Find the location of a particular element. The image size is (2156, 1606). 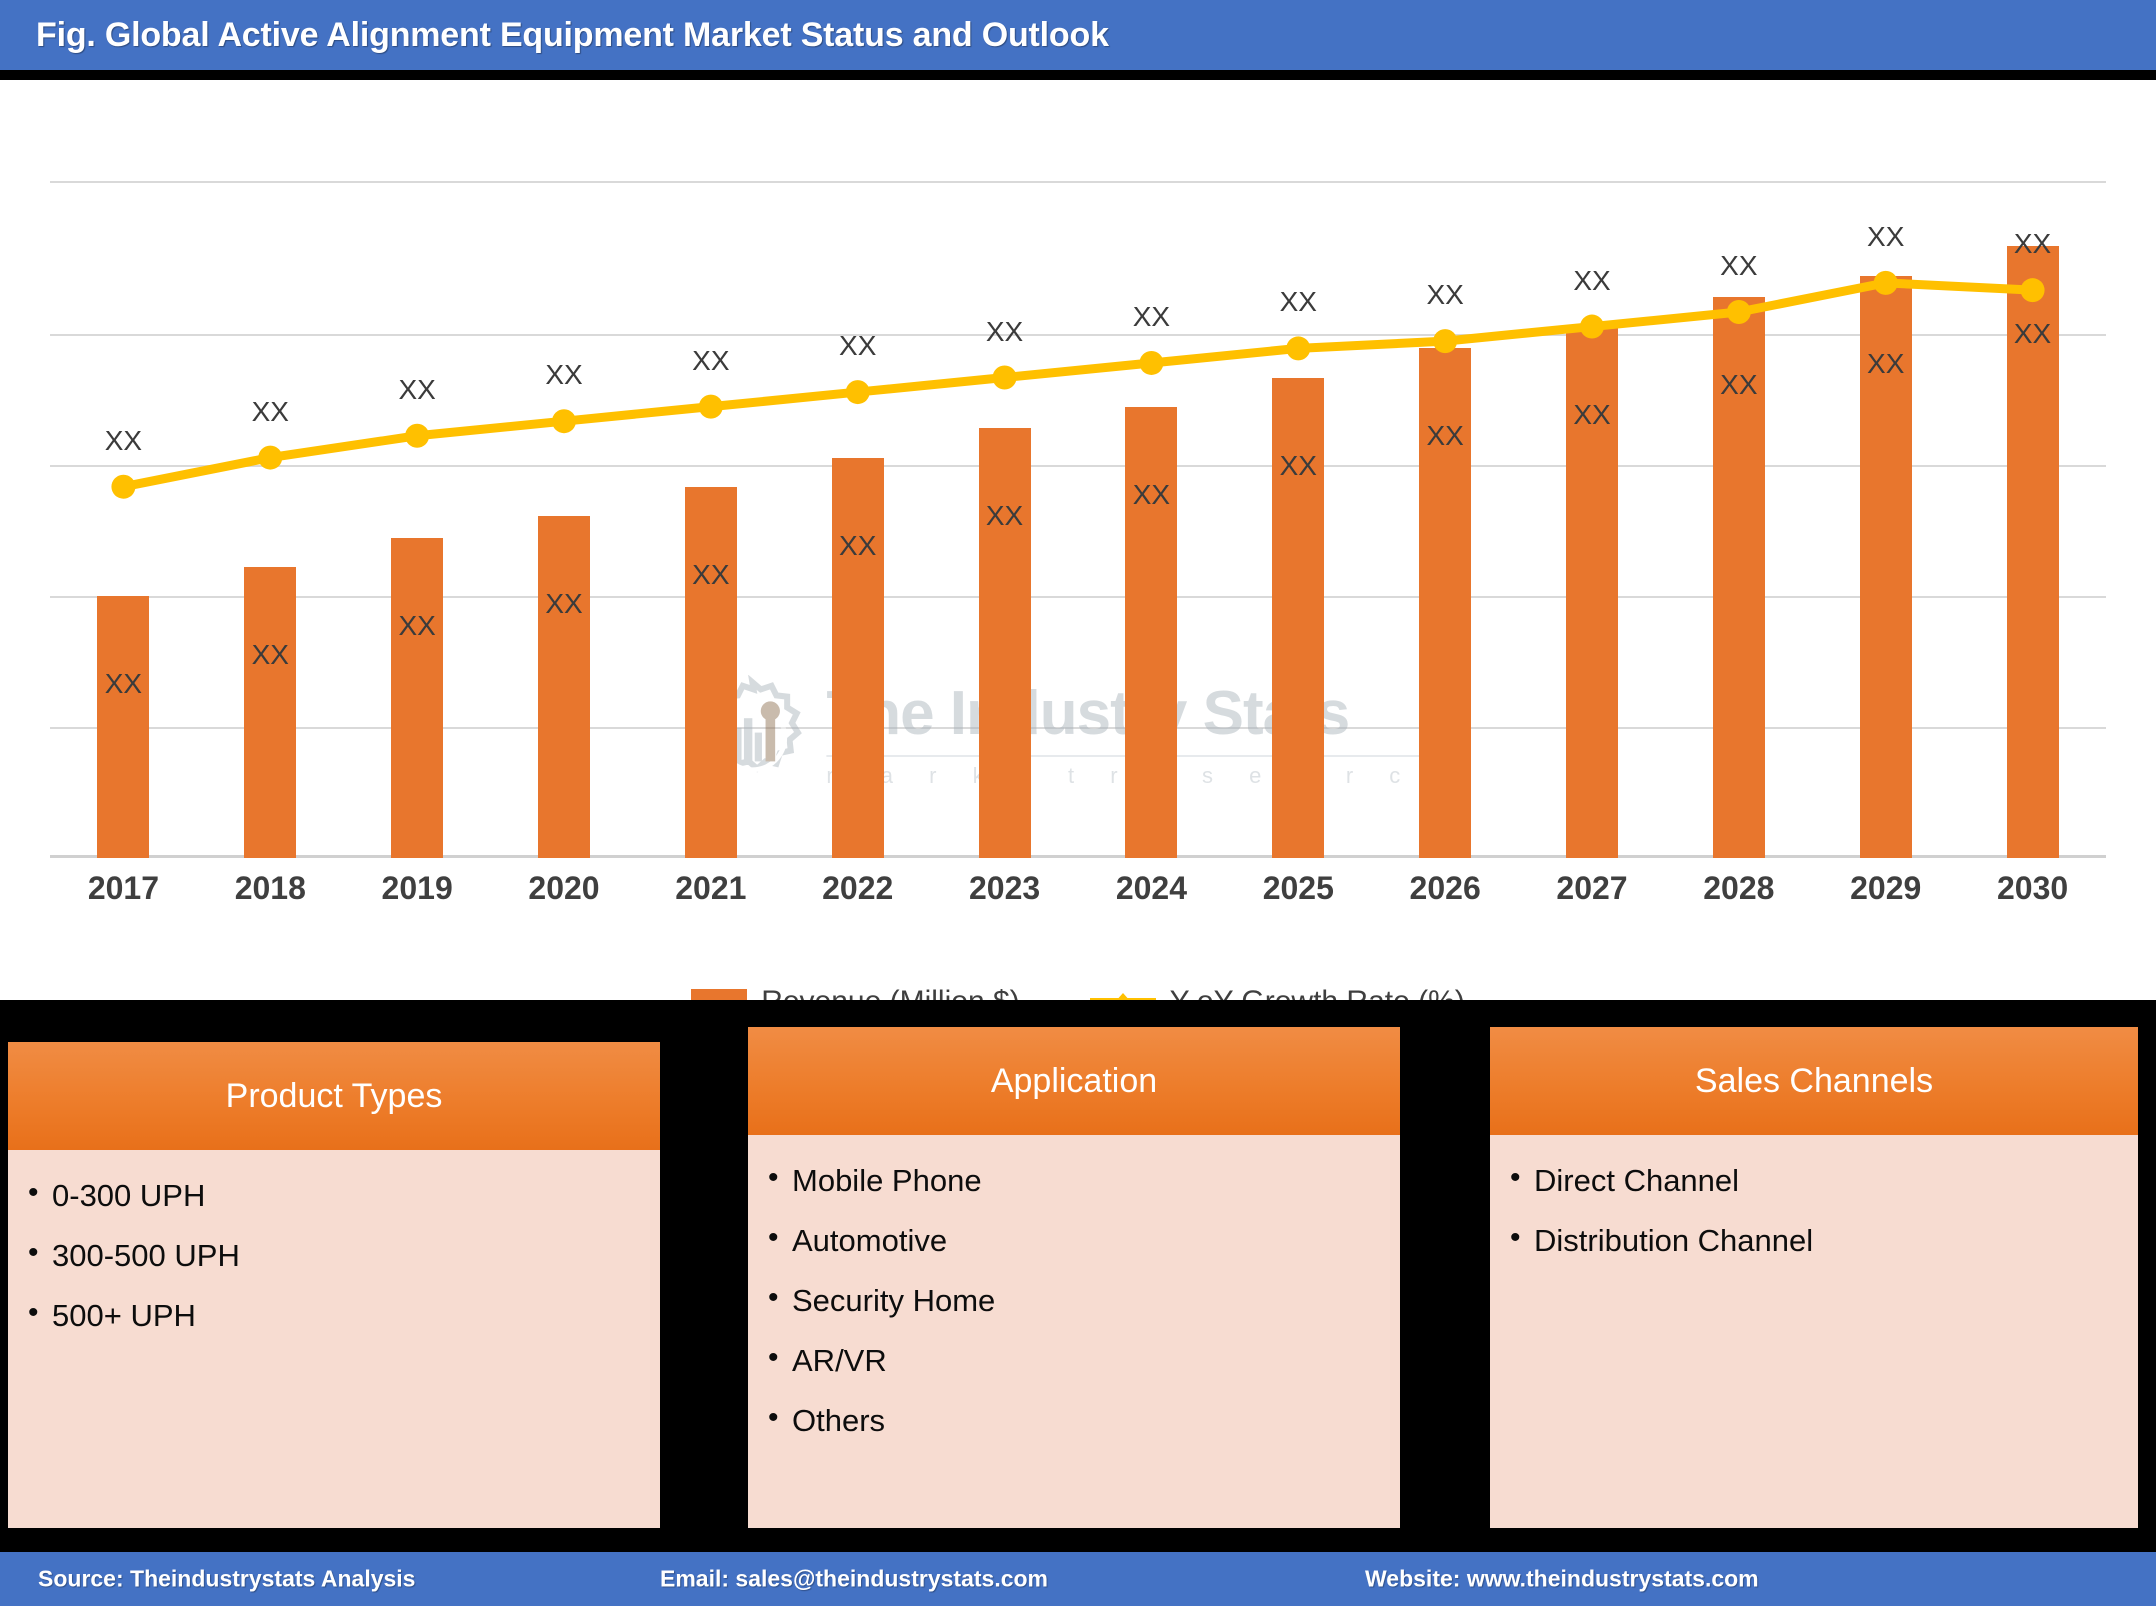

legend-item-revenue: Revenue (Million $) is located at coordinates (855, 992).